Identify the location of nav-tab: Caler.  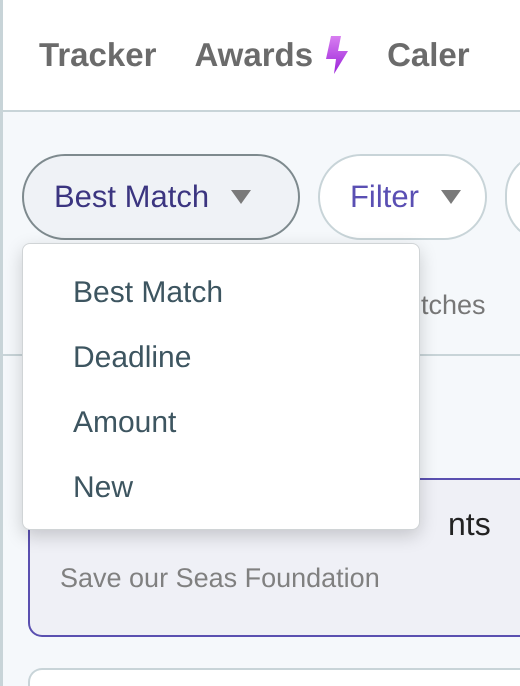
(428, 55).